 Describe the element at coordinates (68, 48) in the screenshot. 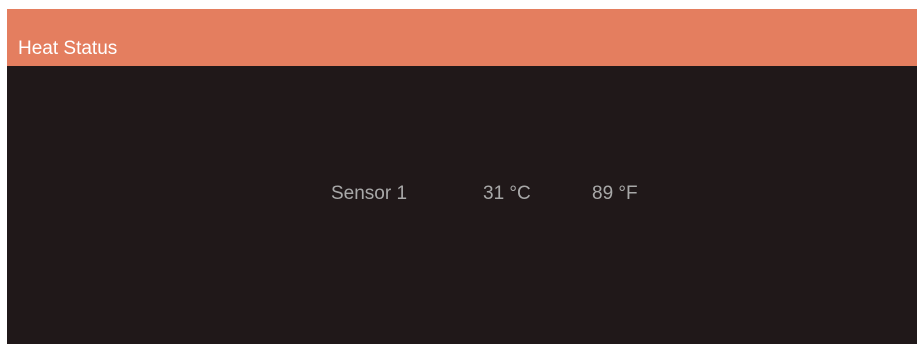

I see `panel-title: Heat Status` at that location.